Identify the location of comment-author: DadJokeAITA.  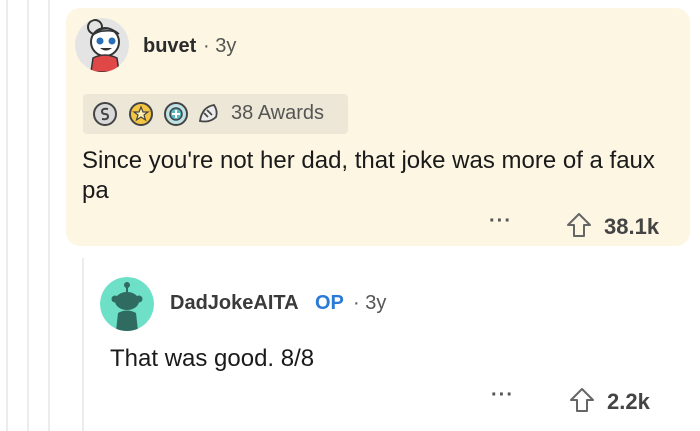
(234, 303).